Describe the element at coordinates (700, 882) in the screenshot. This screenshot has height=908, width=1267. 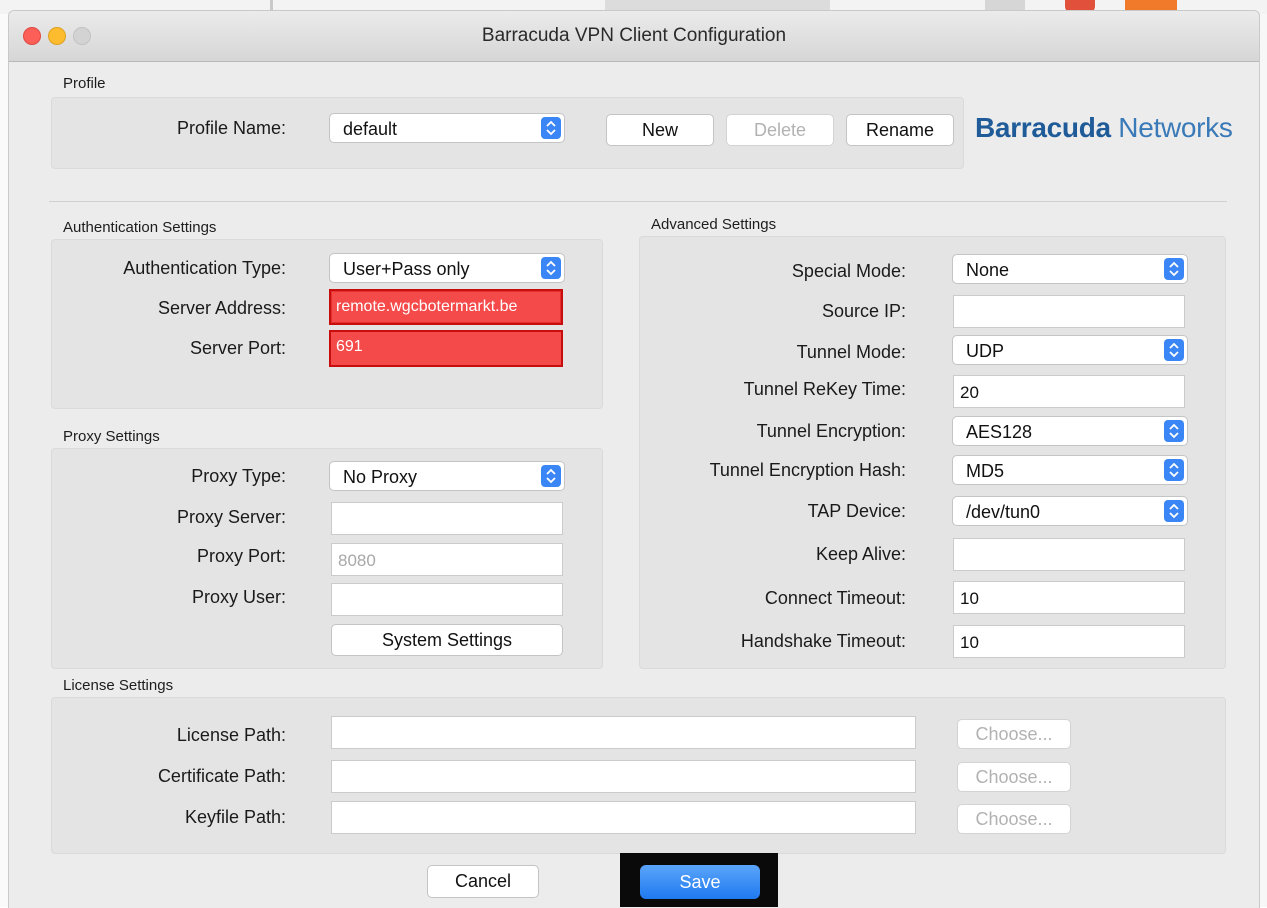
I see `save-button: Save` at that location.